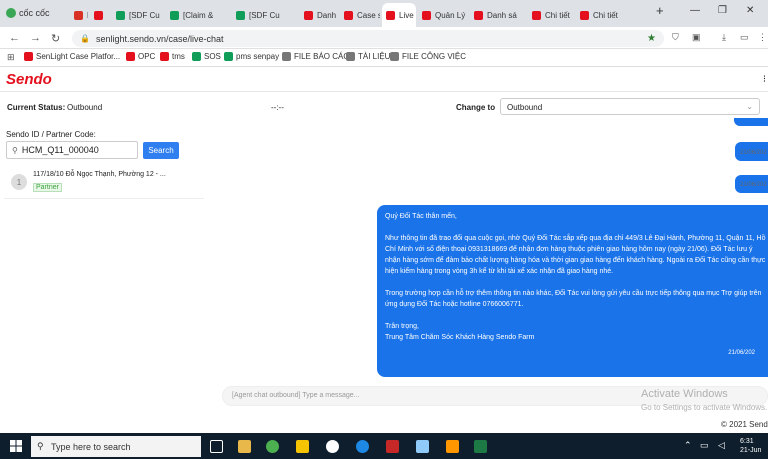 This screenshot has width=768, height=459. What do you see at coordinates (696, 37) in the screenshot?
I see `puzzle-icon: ▣` at bounding box center [696, 37].